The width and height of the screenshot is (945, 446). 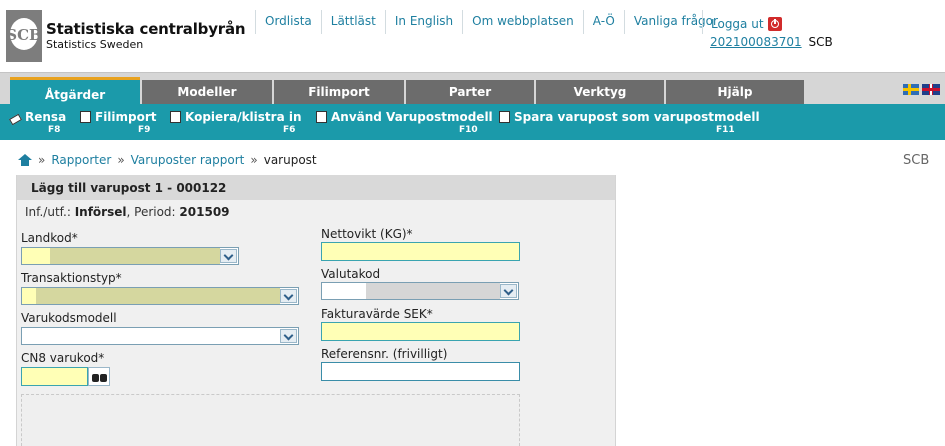 I want to click on spara-varupostmodell-button: Spara varupost som varupostmodell, so click(x=629, y=117).